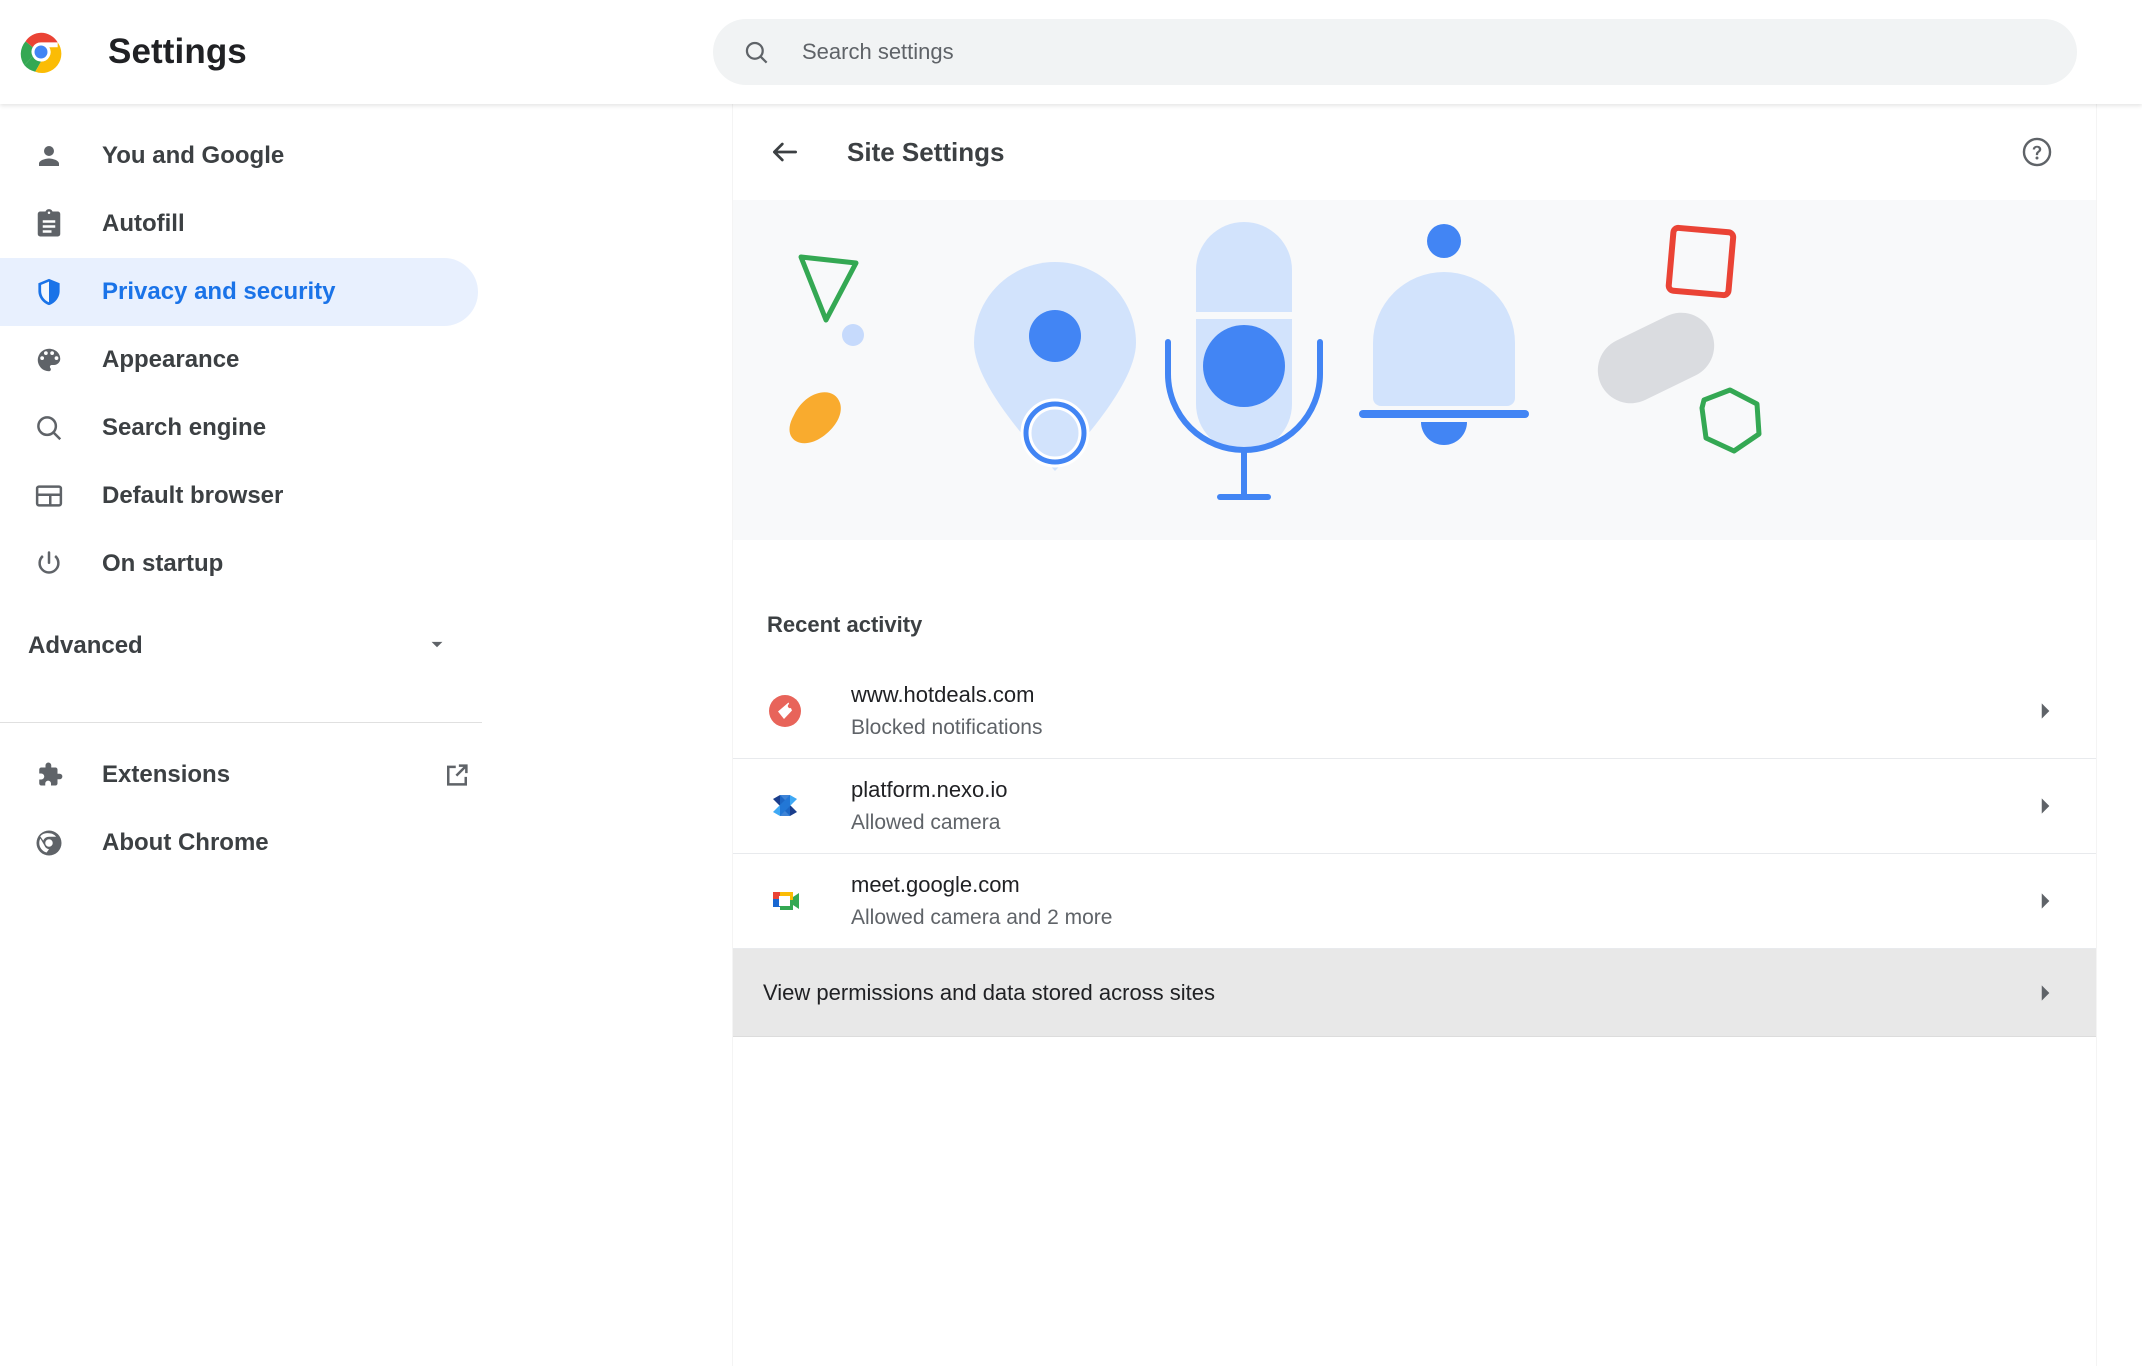  What do you see at coordinates (815, 418) in the screenshot?
I see `yellow-blob` at bounding box center [815, 418].